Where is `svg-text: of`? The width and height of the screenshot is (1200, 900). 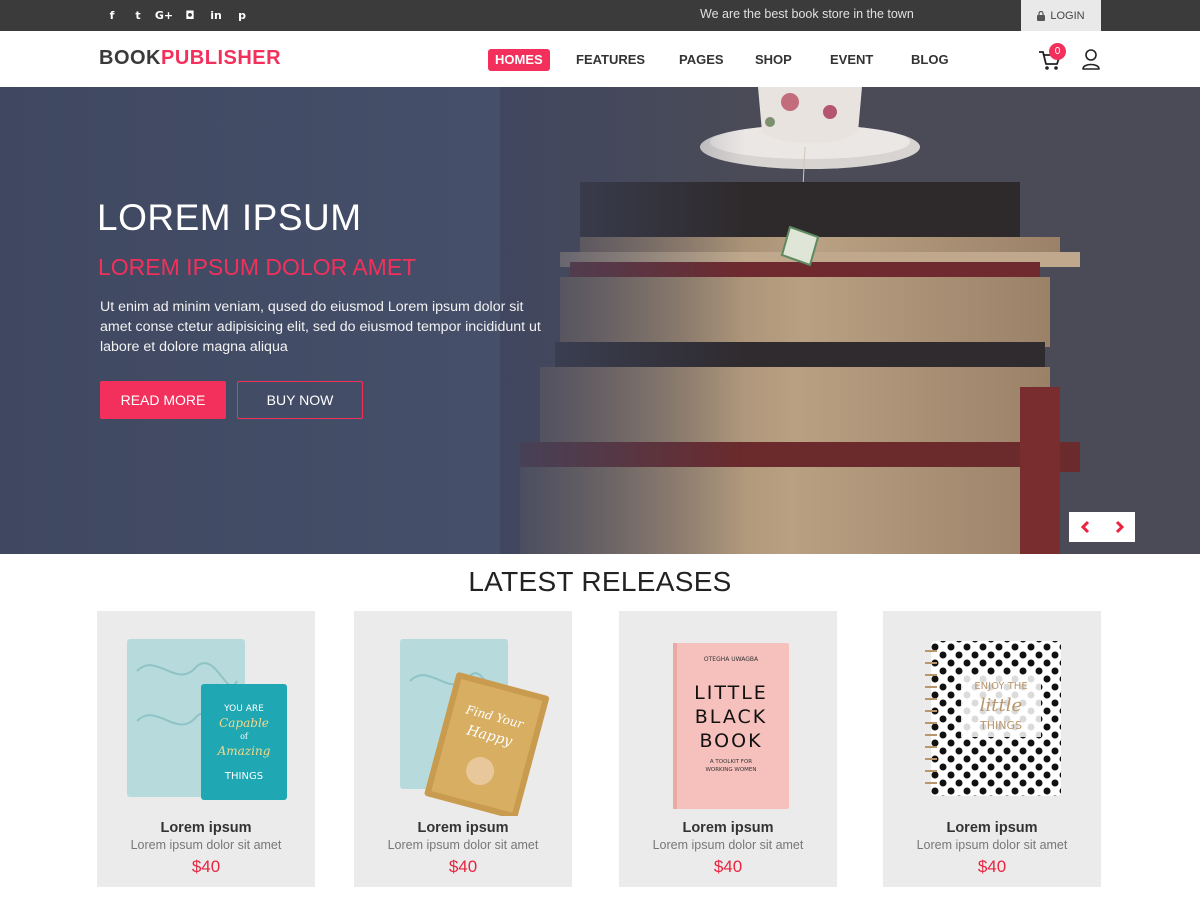
svg-text: of is located at coordinates (244, 736).